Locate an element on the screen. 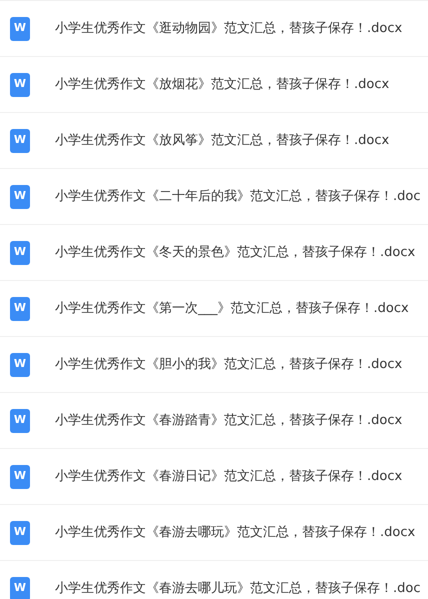 This screenshot has width=428, height=599. file-name: 小学生优秀作文《春游去哪玩》范文汇总，替孩子保存！.docx is located at coordinates (235, 532).